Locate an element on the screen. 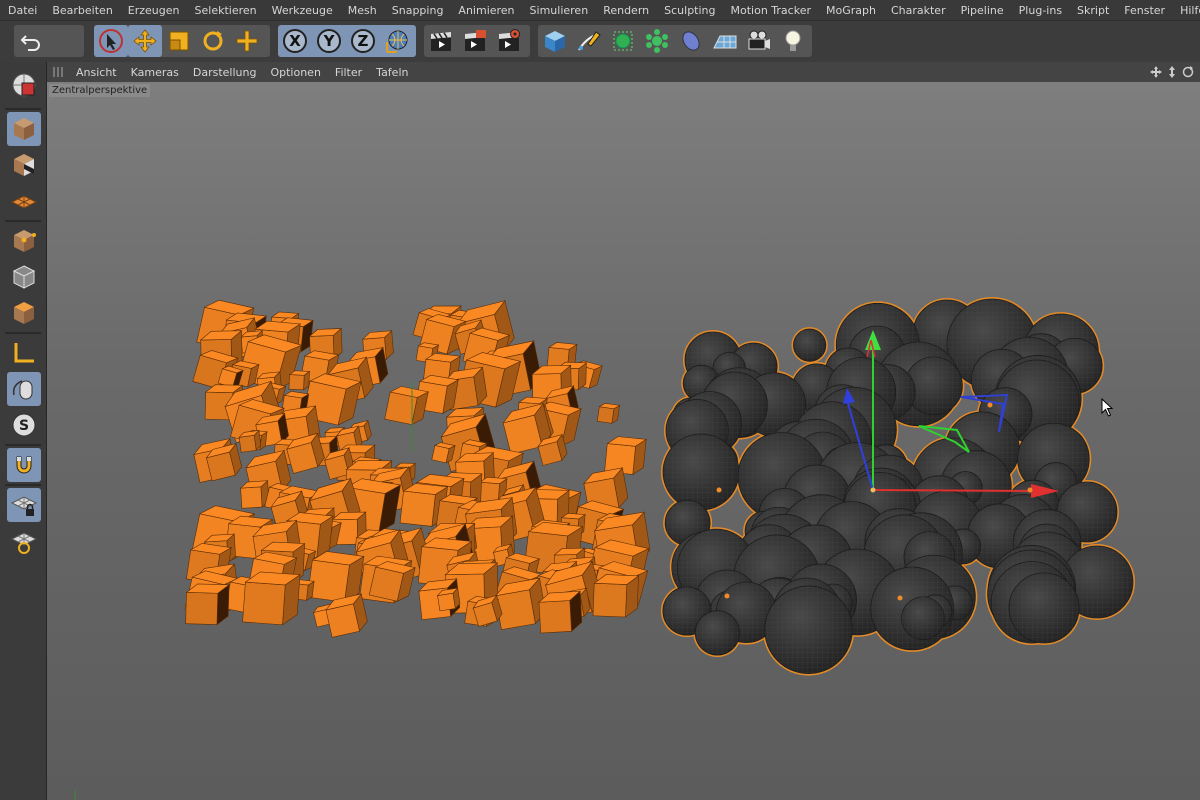  menu-fenster: Fenster is located at coordinates (1144, 10).